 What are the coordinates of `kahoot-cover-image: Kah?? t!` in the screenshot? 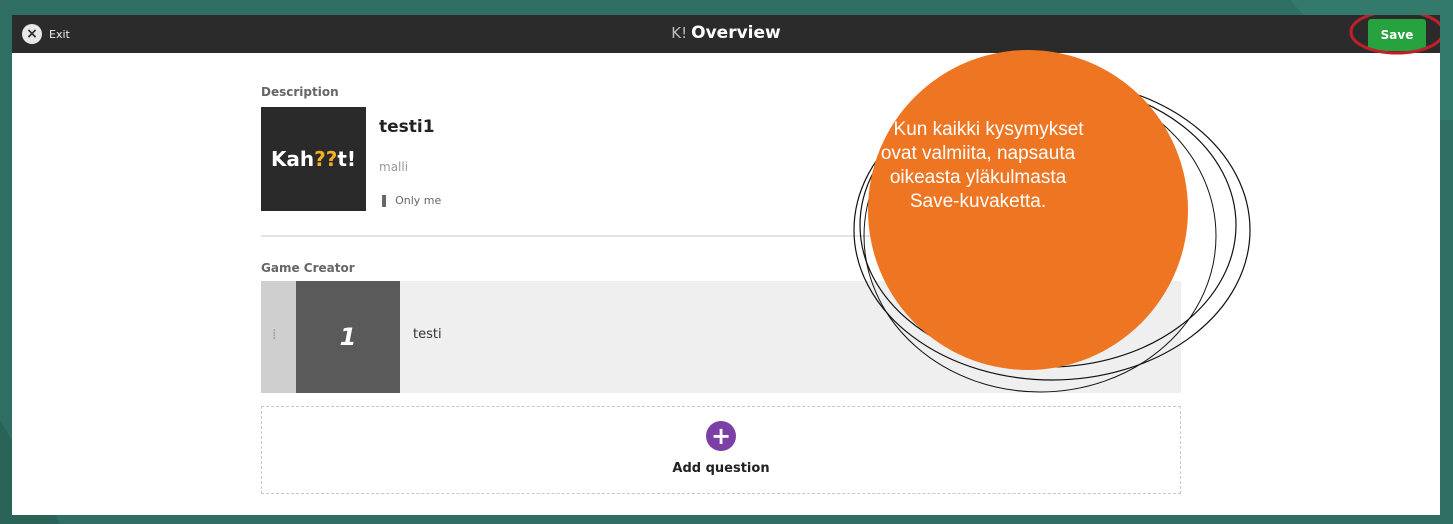 It's located at (313, 159).